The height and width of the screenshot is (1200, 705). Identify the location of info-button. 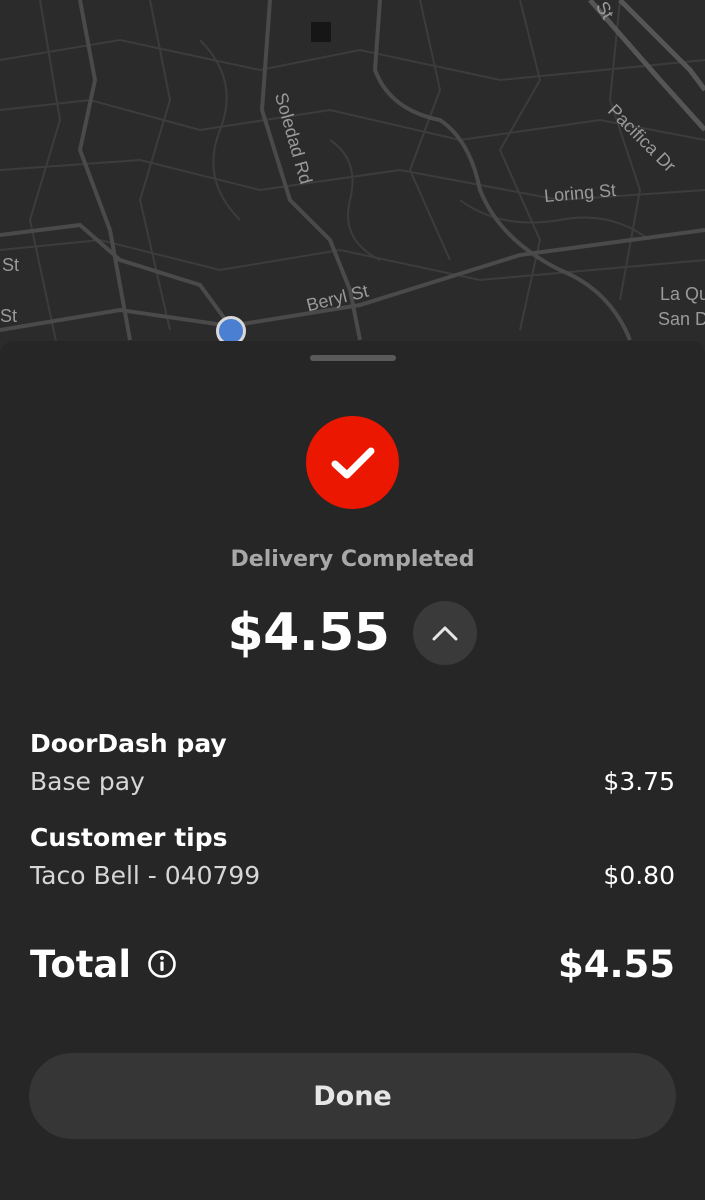
(162, 964).